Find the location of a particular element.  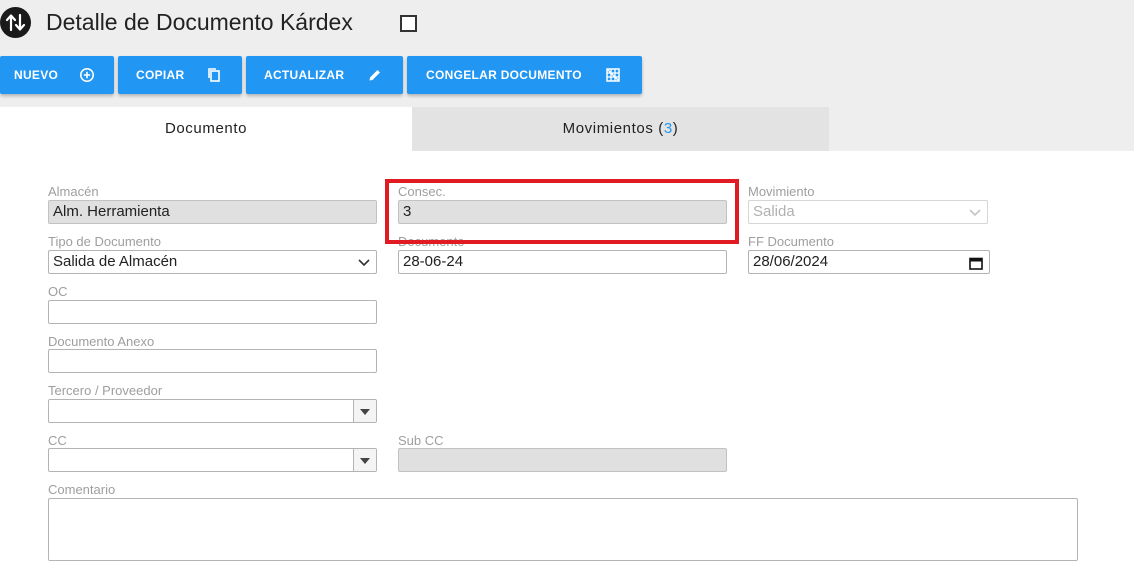

congelar-documento-button: CONGELAR DOCUMENTO is located at coordinates (524, 75).